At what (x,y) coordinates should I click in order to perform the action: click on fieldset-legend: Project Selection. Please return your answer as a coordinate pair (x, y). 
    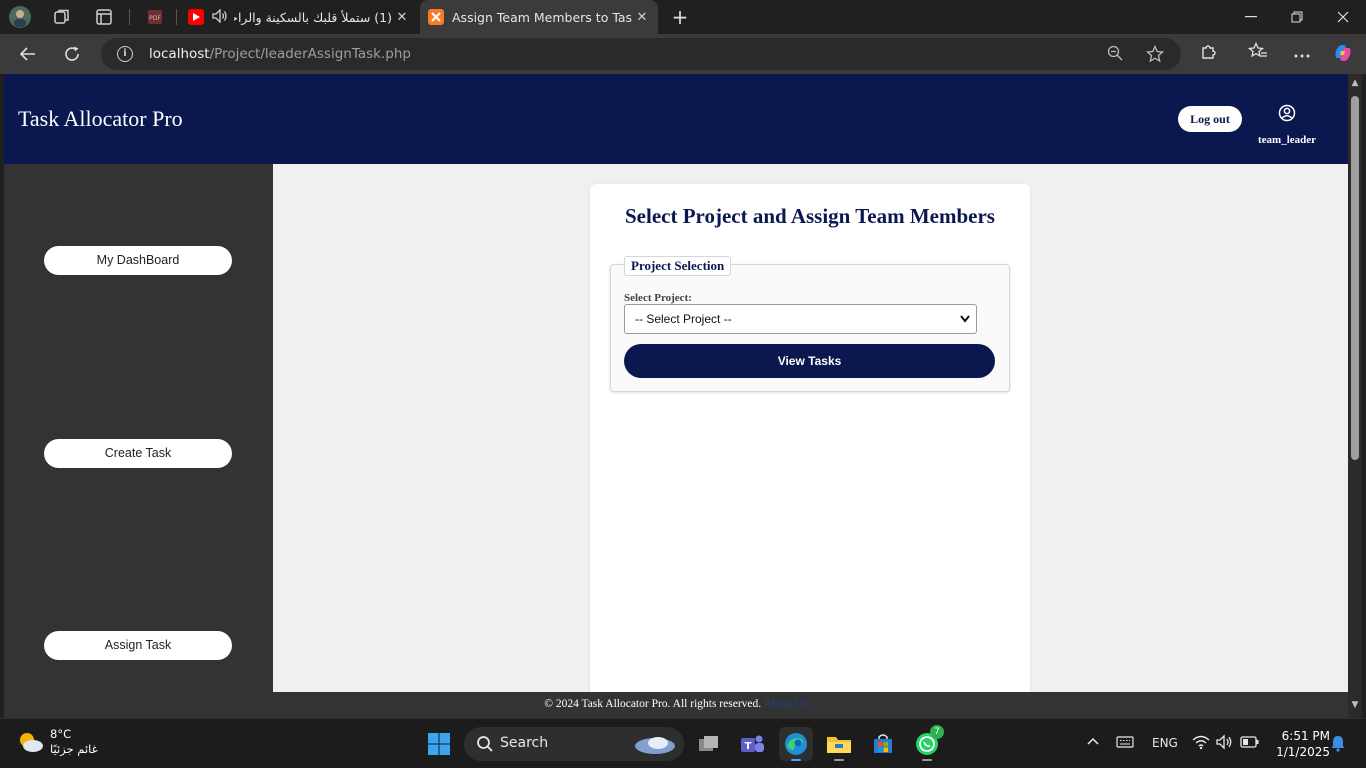
    Looking at the image, I should click on (678, 266).